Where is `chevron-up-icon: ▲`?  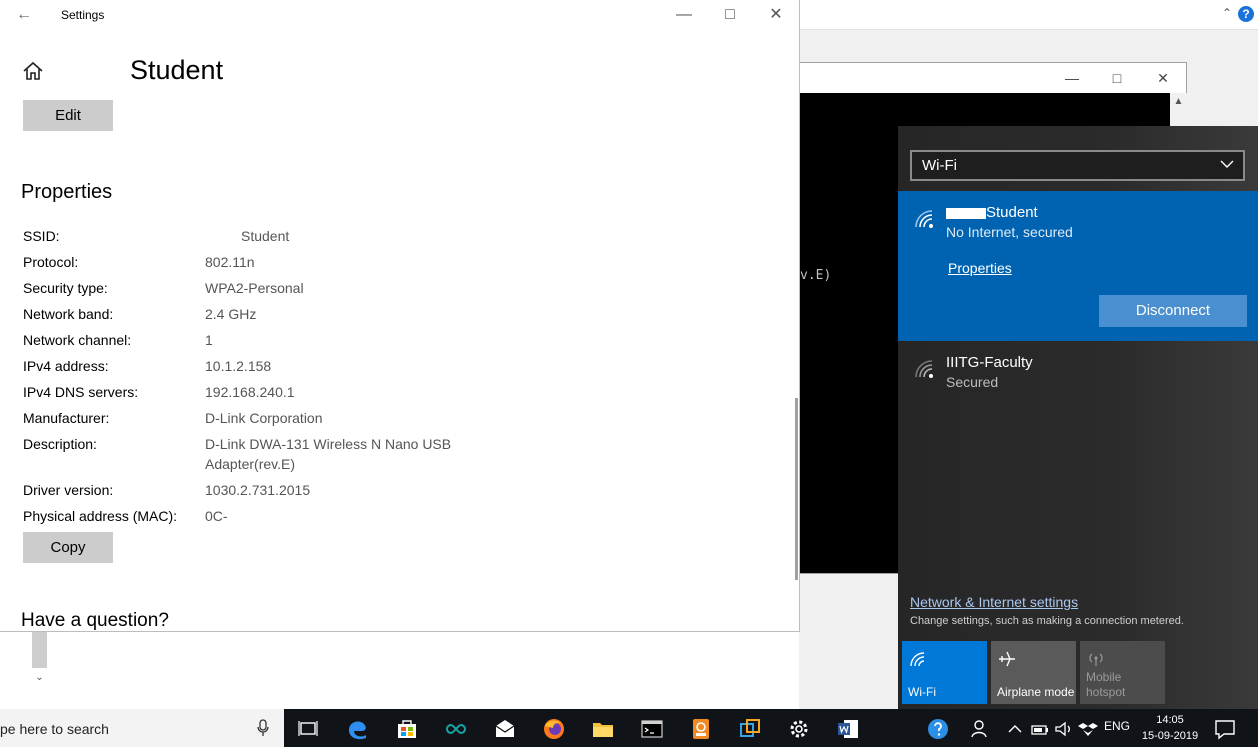
chevron-up-icon: ▲ is located at coordinates (1178, 101).